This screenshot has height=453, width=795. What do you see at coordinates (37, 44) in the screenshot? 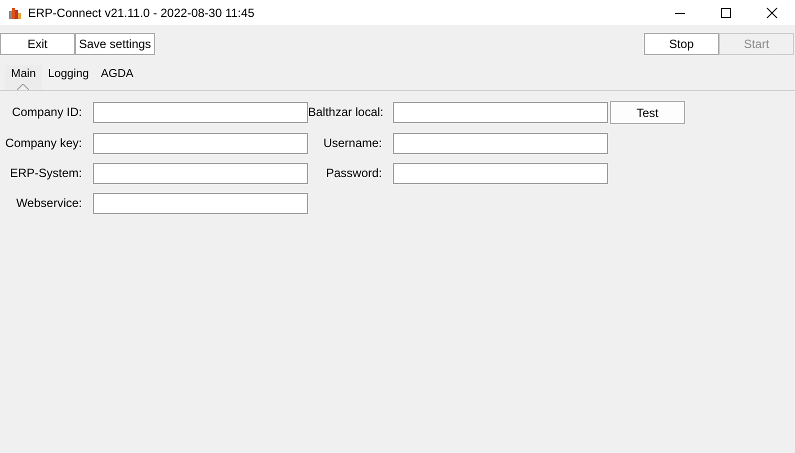
I see `toolbar-button: Exit` at bounding box center [37, 44].